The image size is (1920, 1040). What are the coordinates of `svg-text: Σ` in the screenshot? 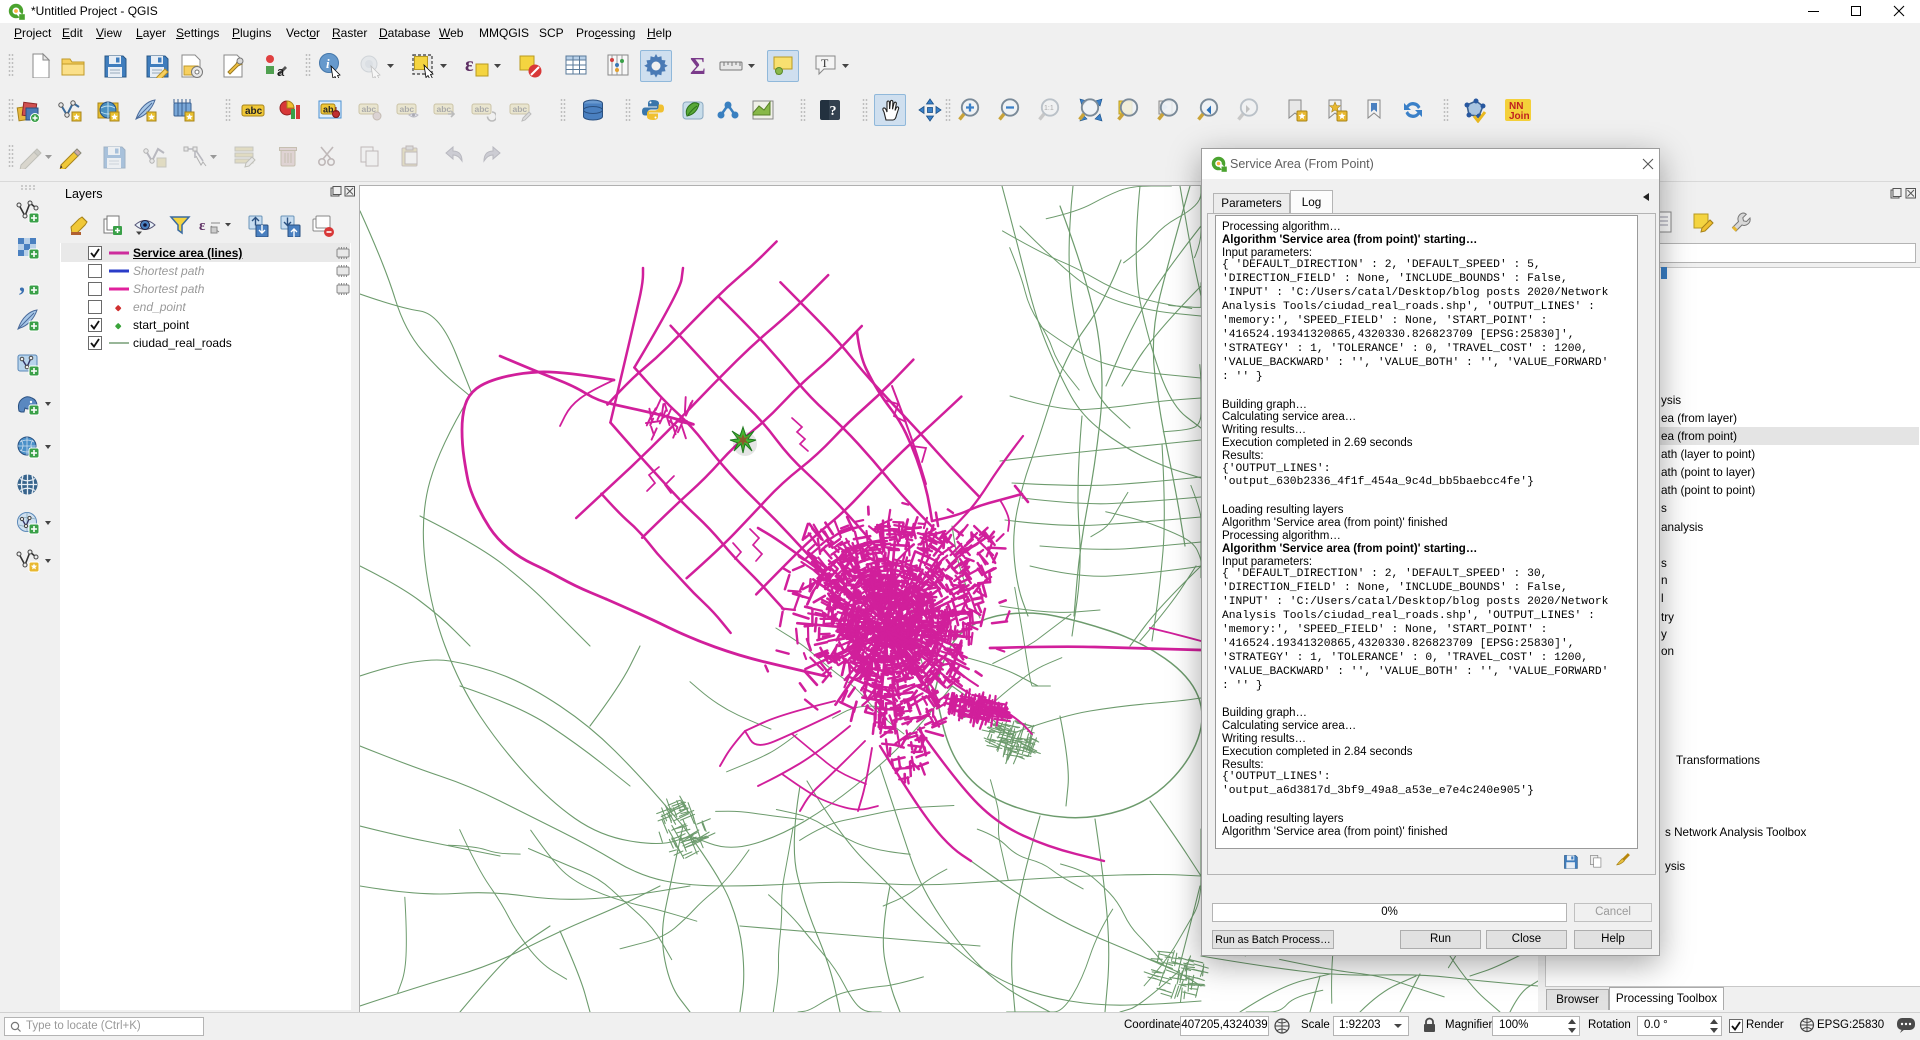 It's located at (698, 66).